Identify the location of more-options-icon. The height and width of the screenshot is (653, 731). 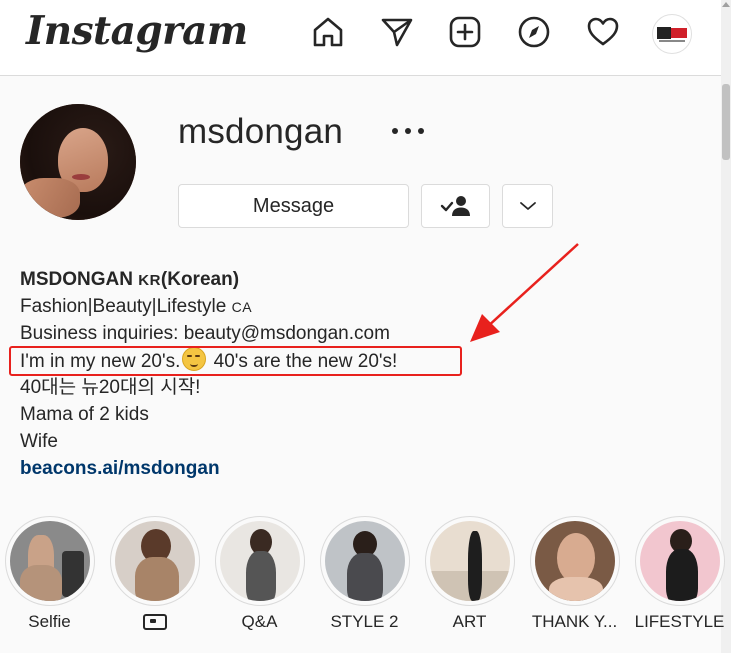
(408, 132).